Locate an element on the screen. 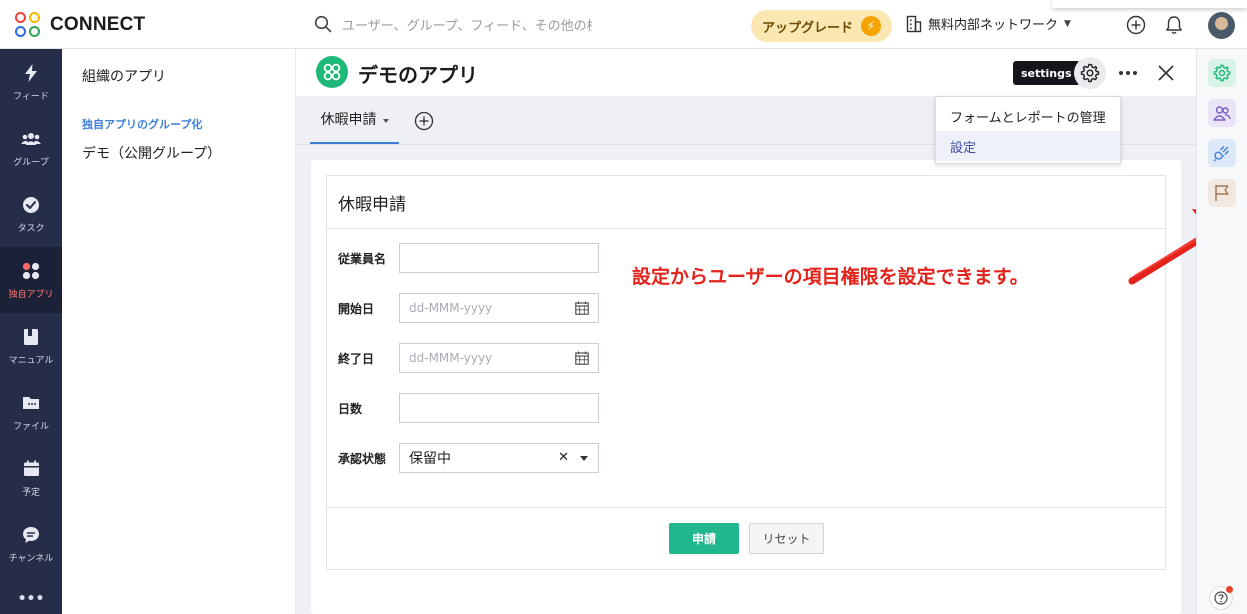 Image resolution: width=1247 pixels, height=614 pixels. nav-item-schedule: 予定 is located at coordinates (31, 478).